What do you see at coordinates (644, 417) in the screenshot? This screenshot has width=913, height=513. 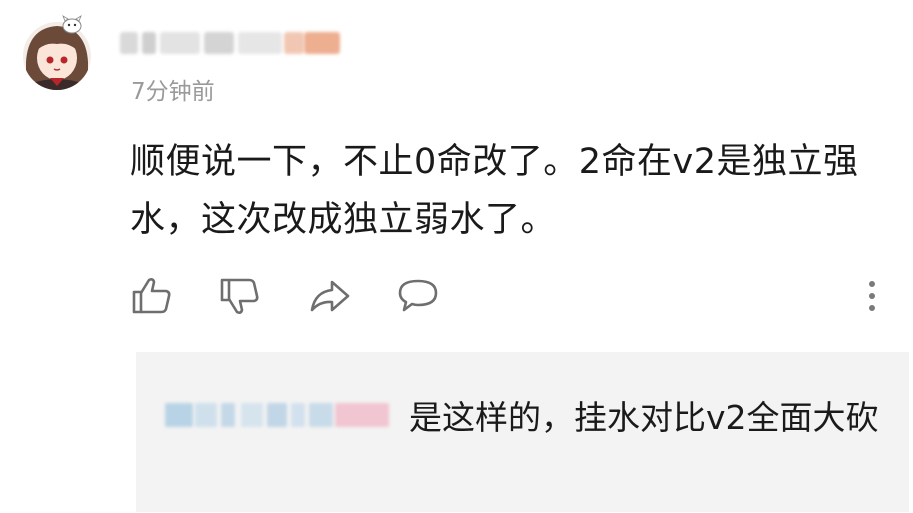 I see `reply-body: 是这样的，挂水对比v2全面大砍` at bounding box center [644, 417].